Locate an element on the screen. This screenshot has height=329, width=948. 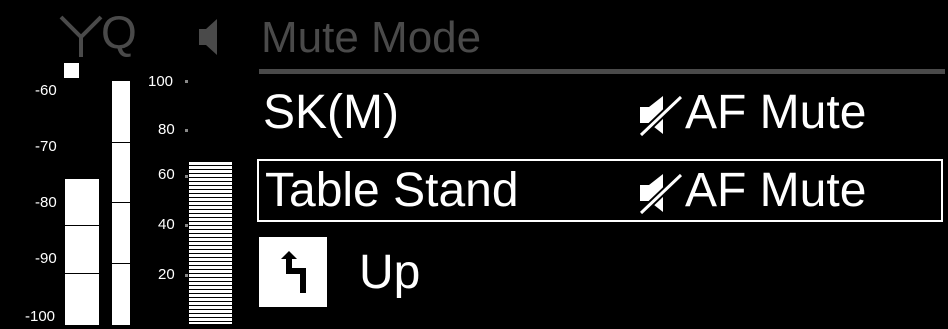
af-scale-label: 40 is located at coordinates (166, 224).